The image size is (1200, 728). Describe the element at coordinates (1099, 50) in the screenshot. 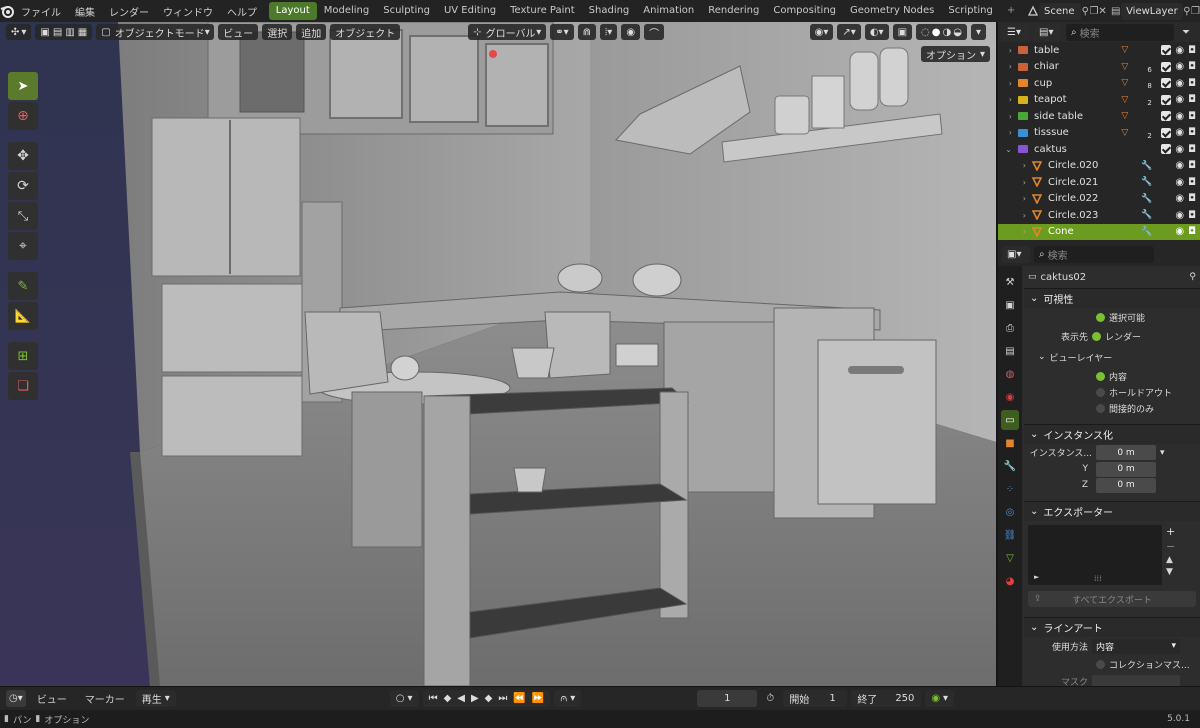

I see `outliner-row: › table ▽ ◉ ◘` at that location.